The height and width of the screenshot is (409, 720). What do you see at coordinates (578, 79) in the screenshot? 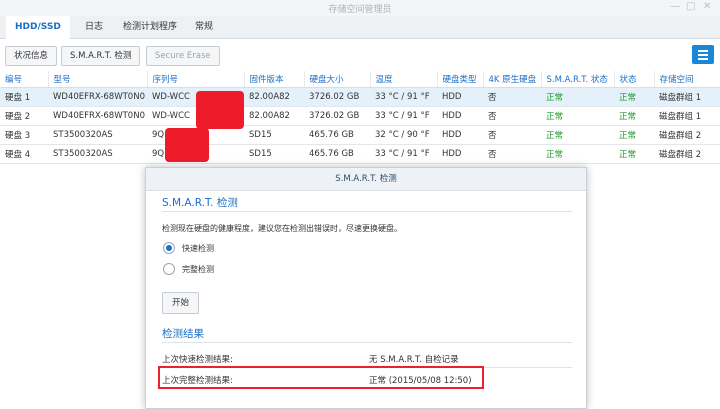
I see `col-header: S.M.A.R.T. 状态` at bounding box center [578, 79].